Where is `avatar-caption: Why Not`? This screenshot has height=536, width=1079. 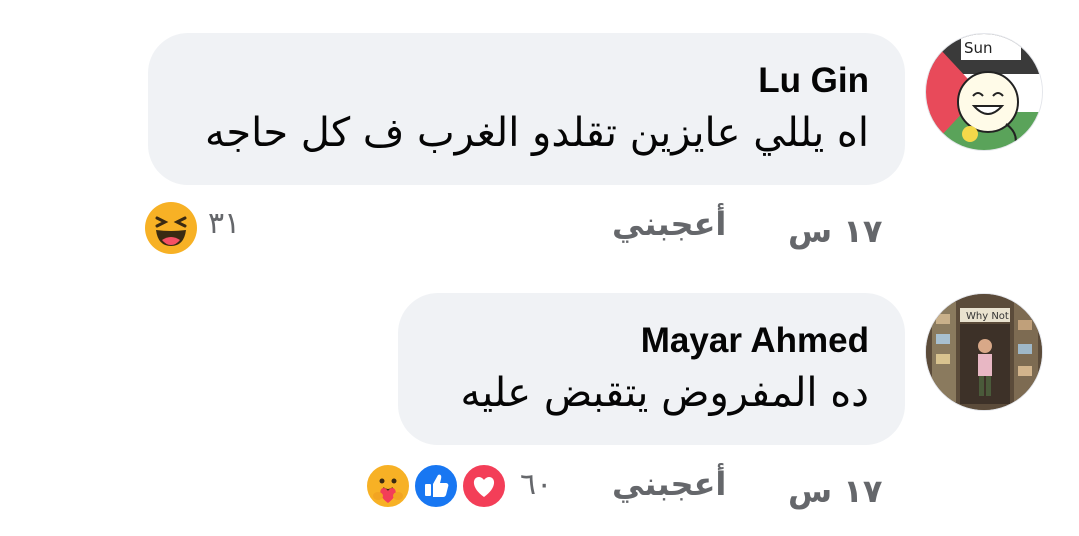
avatar-caption: Why Not is located at coordinates (987, 316).